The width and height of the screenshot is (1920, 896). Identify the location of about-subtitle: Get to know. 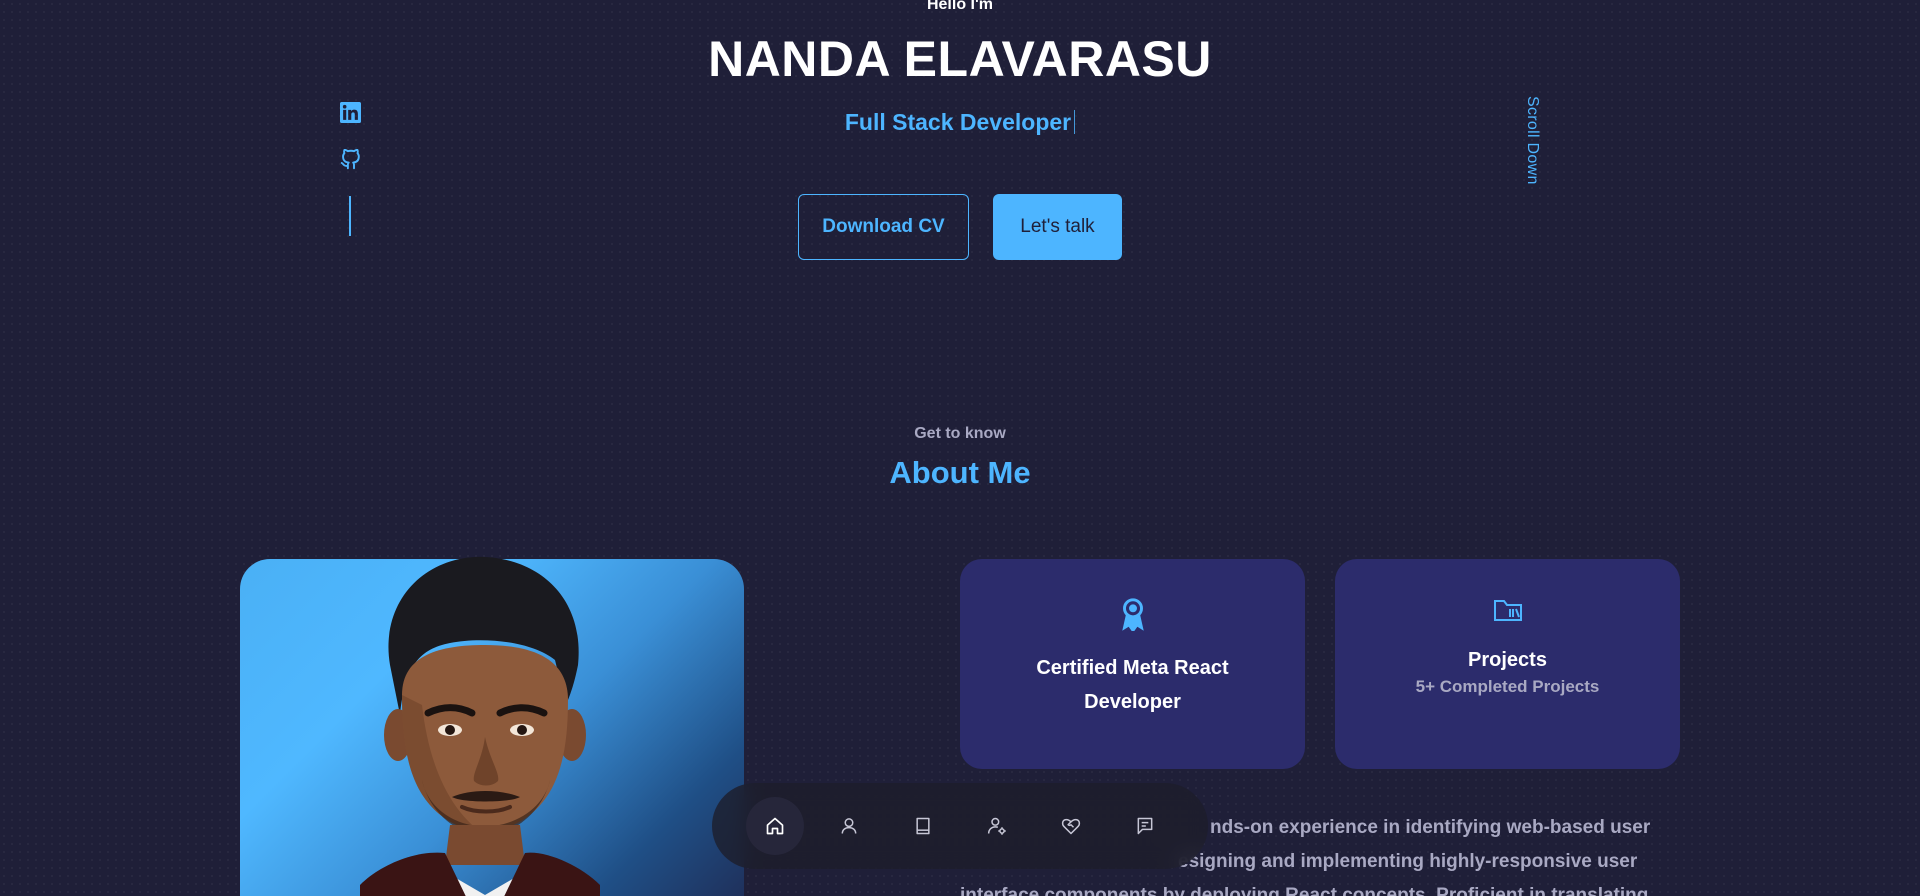
(960, 433).